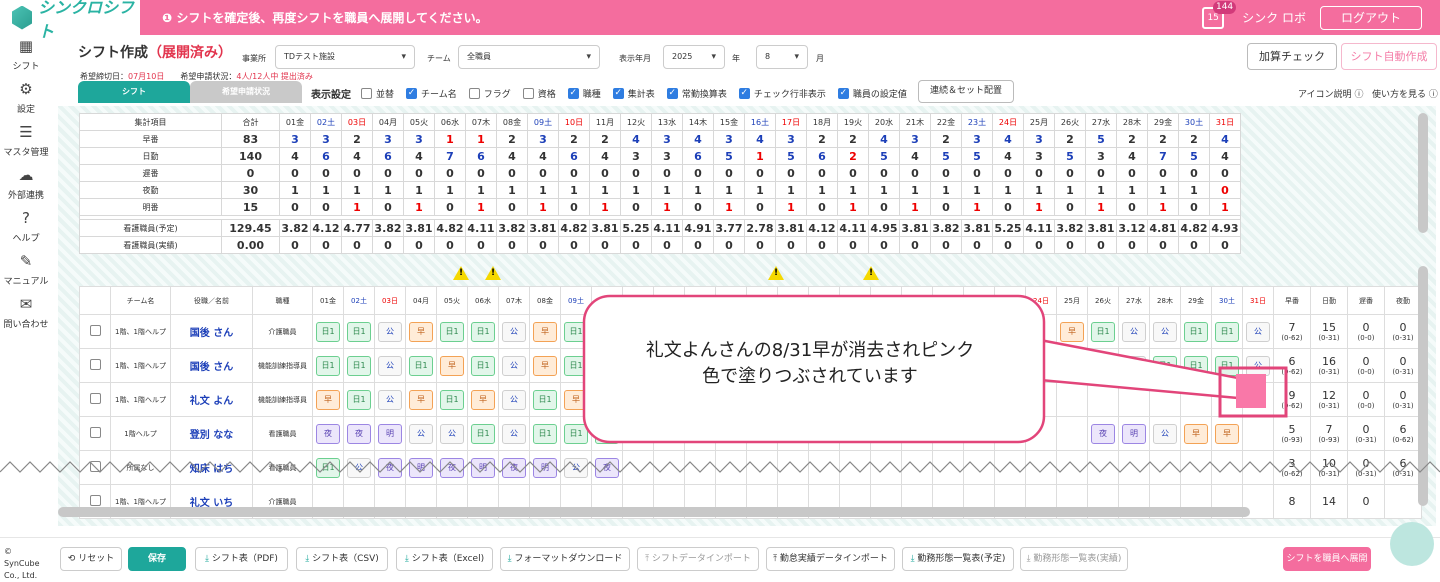  I want to click on format-download-button: ⤓ フォーマットダウンロード, so click(565, 559).